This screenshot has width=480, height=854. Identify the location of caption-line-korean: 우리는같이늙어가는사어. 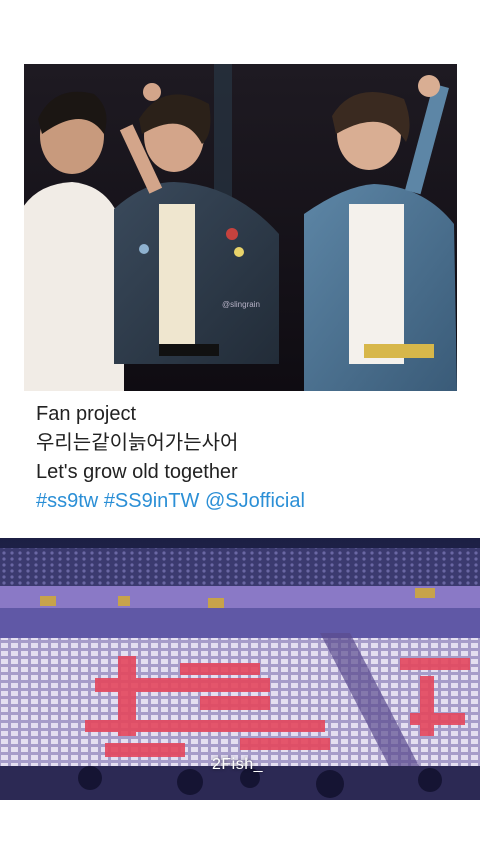
(137, 443).